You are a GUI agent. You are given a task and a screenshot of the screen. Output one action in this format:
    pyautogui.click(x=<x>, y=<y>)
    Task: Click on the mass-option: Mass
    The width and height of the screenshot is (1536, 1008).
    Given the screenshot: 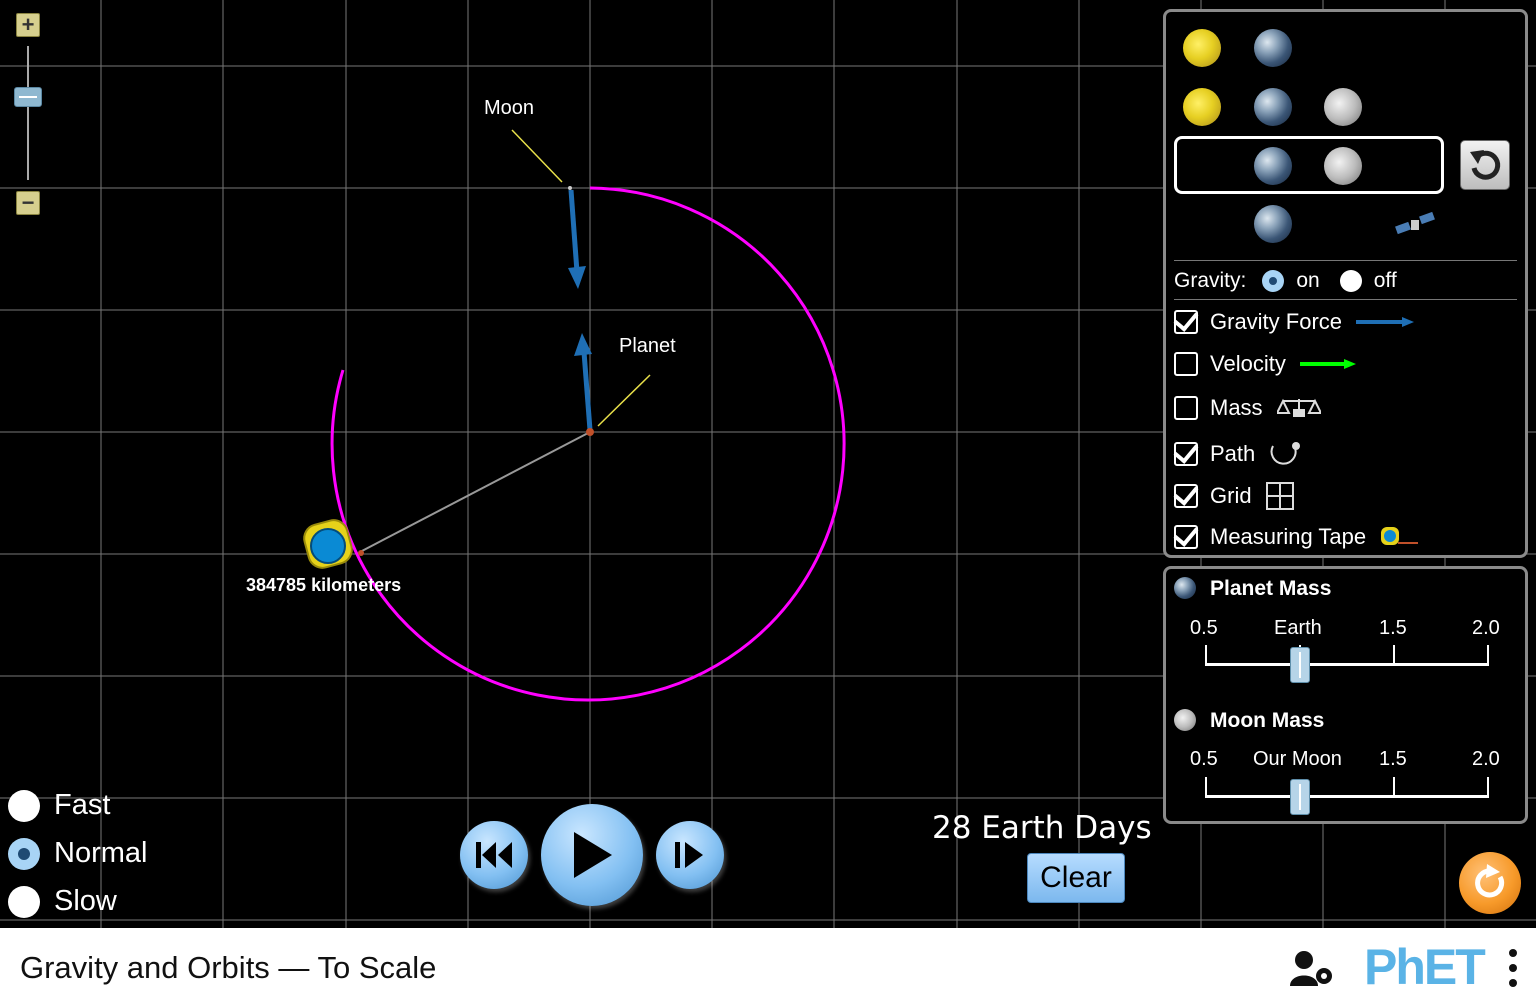 What is the action you would take?
    pyautogui.click(x=1247, y=408)
    